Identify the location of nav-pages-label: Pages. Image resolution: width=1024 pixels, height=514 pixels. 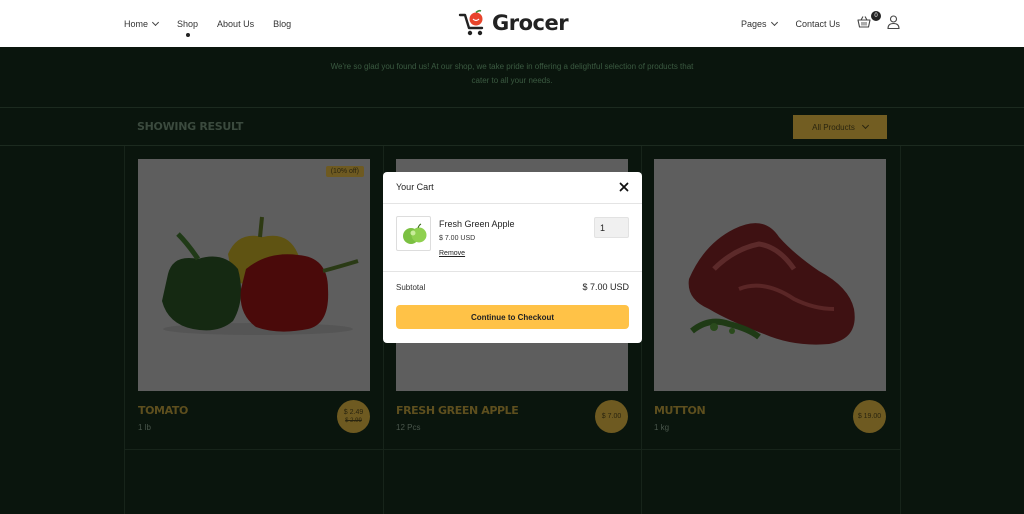
(754, 23).